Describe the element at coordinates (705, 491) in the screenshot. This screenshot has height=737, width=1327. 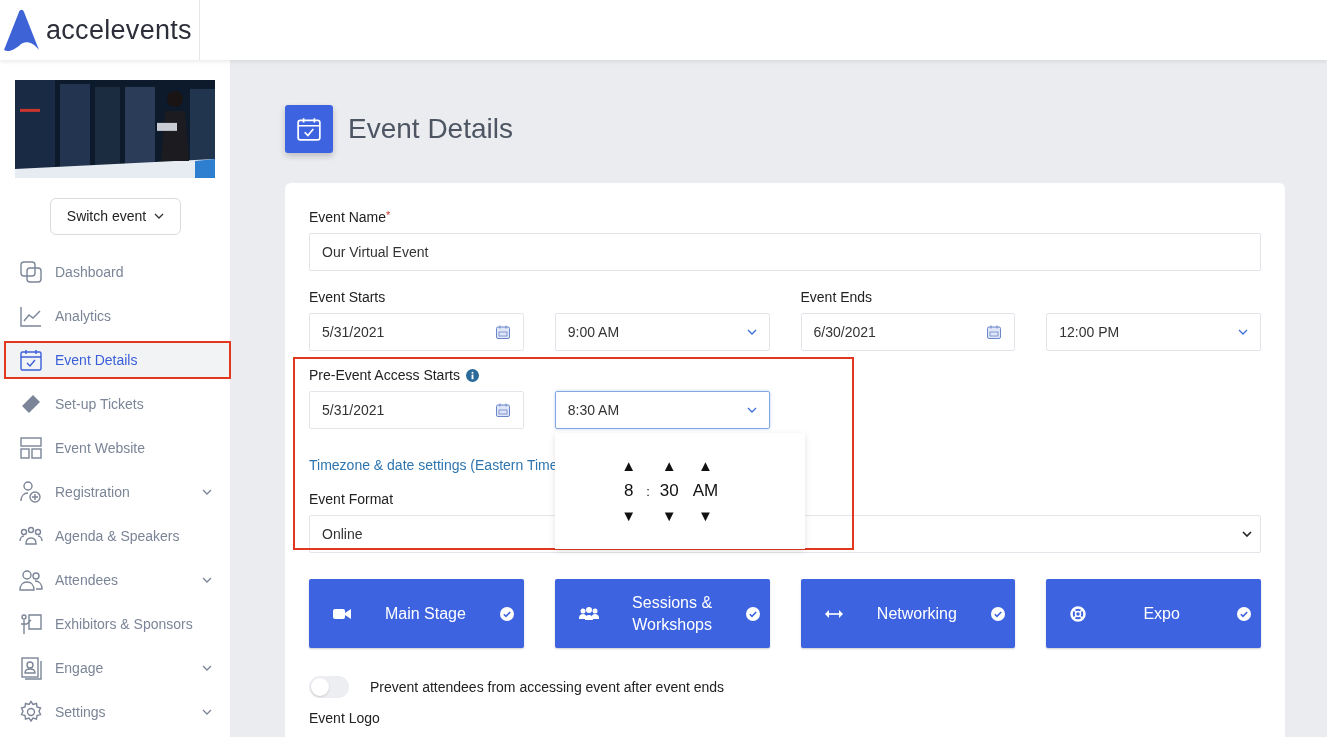
I see `period-value: AM` at that location.